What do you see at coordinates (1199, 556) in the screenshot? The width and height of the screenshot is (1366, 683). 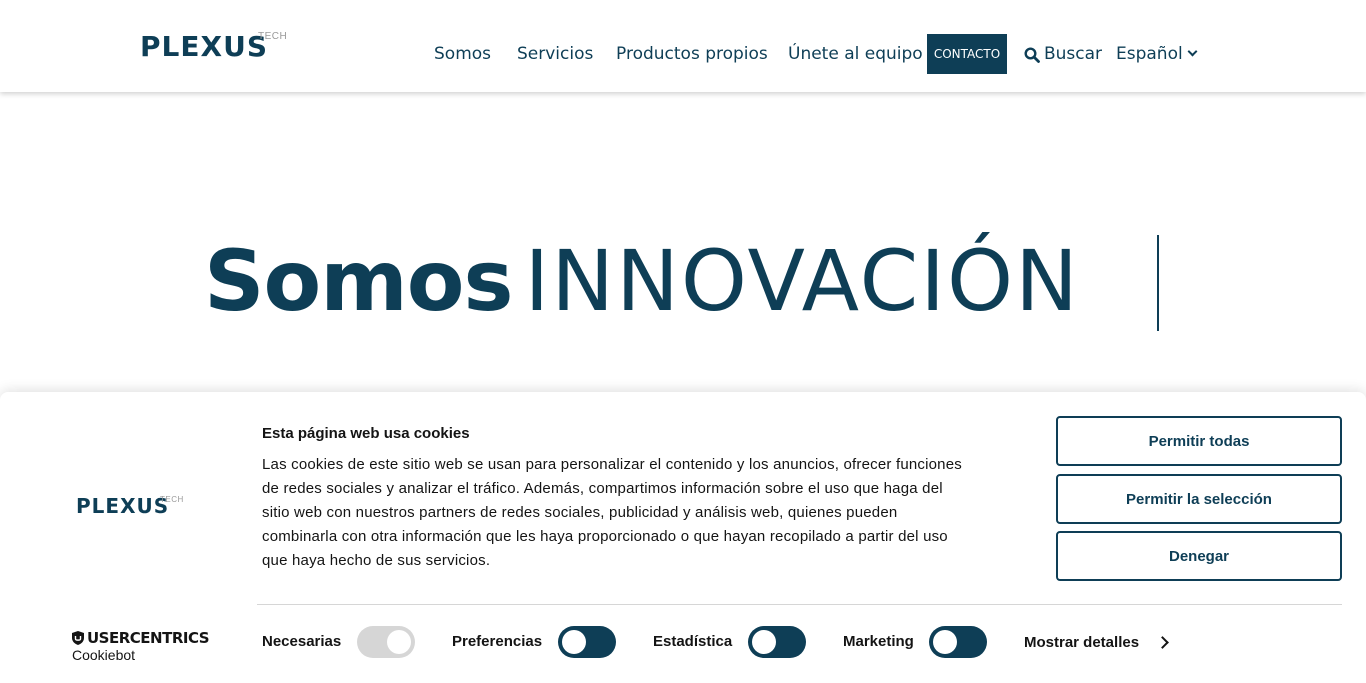 I see `deny-button: Denegar` at bounding box center [1199, 556].